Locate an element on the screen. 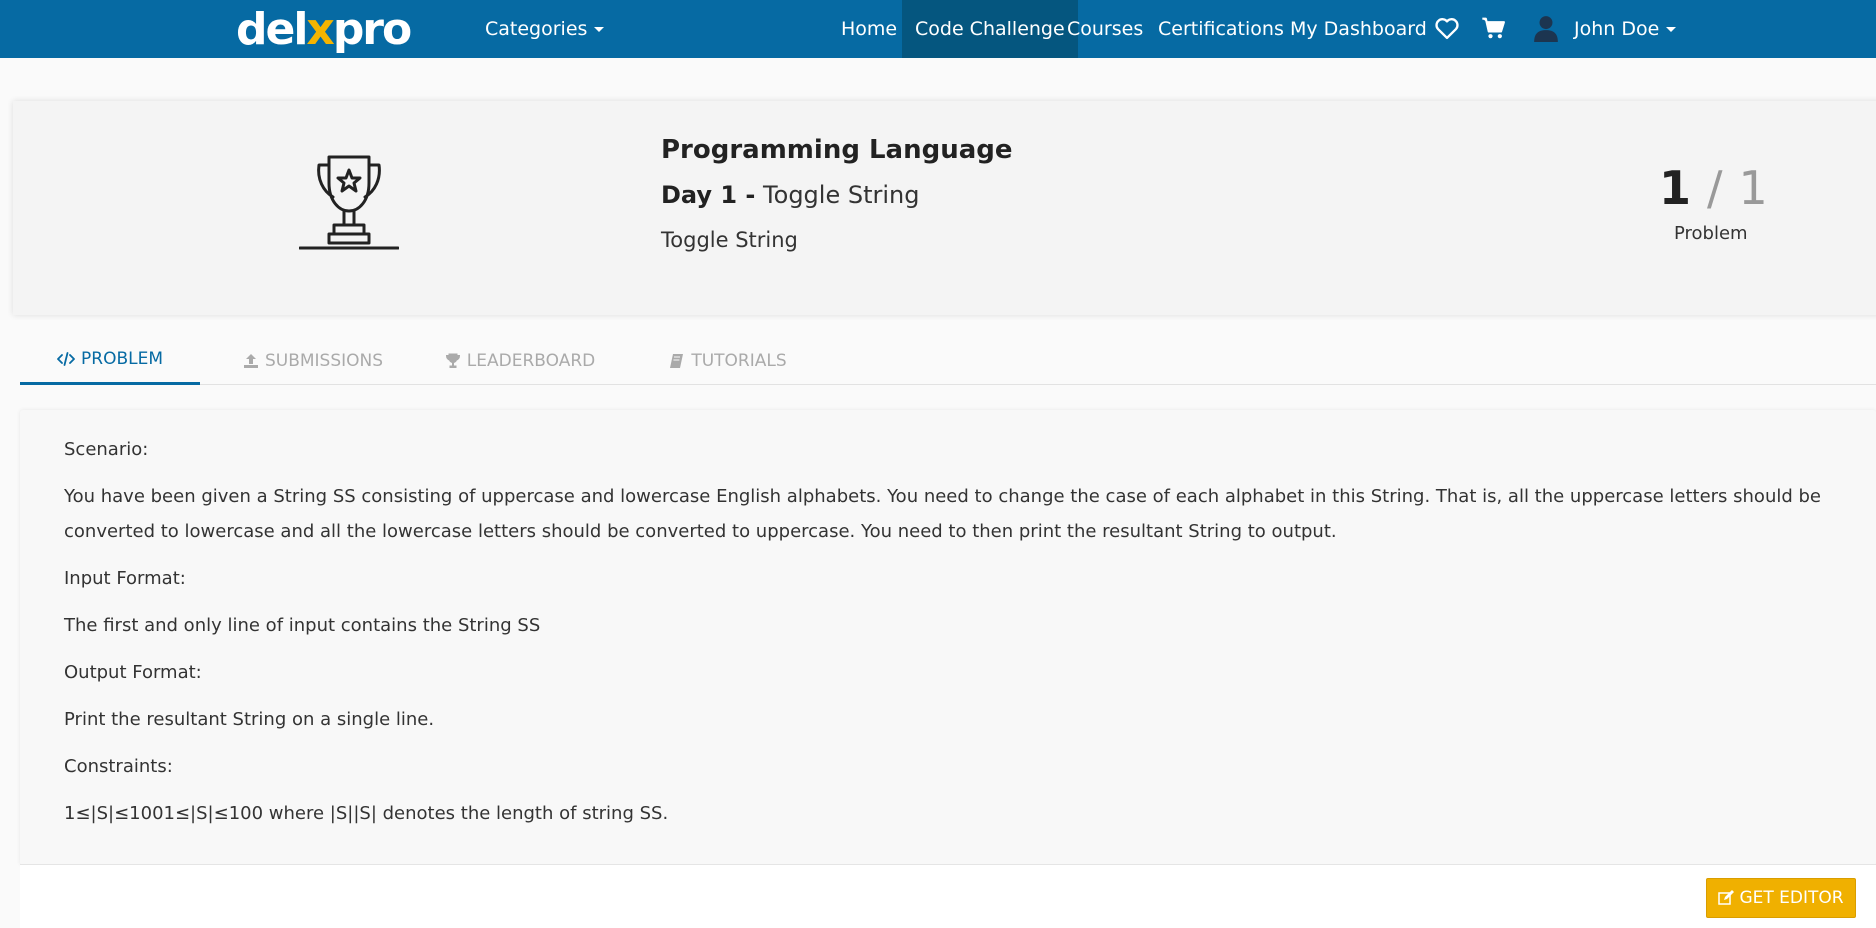 The width and height of the screenshot is (1876, 928). problem-counter: 1 / 1 is located at coordinates (1713, 188).